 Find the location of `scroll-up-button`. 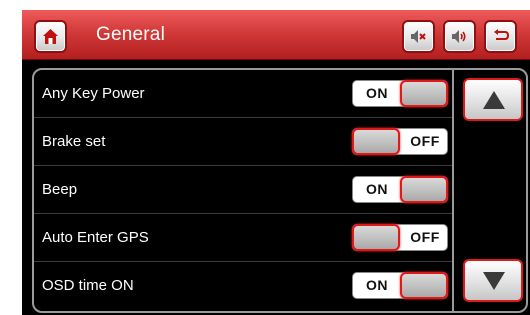

scroll-up-button is located at coordinates (493, 99).